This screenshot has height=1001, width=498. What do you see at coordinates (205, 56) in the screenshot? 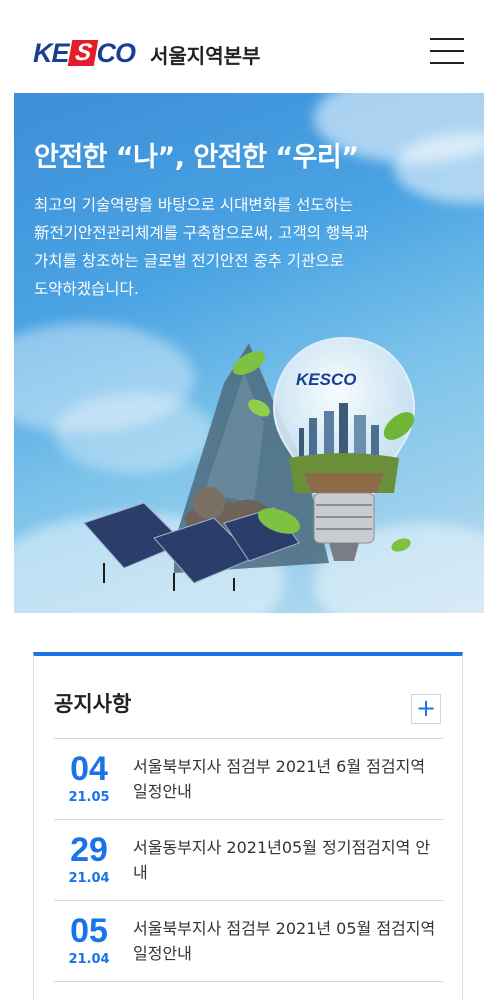
I see `site-title: 서울지역본부` at bounding box center [205, 56].